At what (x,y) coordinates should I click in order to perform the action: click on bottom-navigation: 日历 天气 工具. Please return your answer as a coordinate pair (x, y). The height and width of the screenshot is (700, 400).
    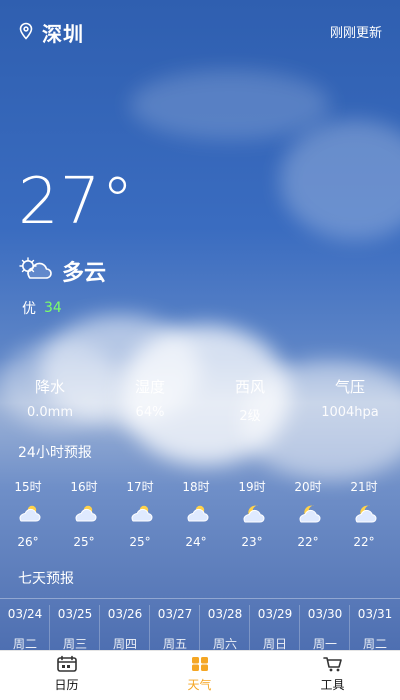
    Looking at the image, I should click on (200, 675).